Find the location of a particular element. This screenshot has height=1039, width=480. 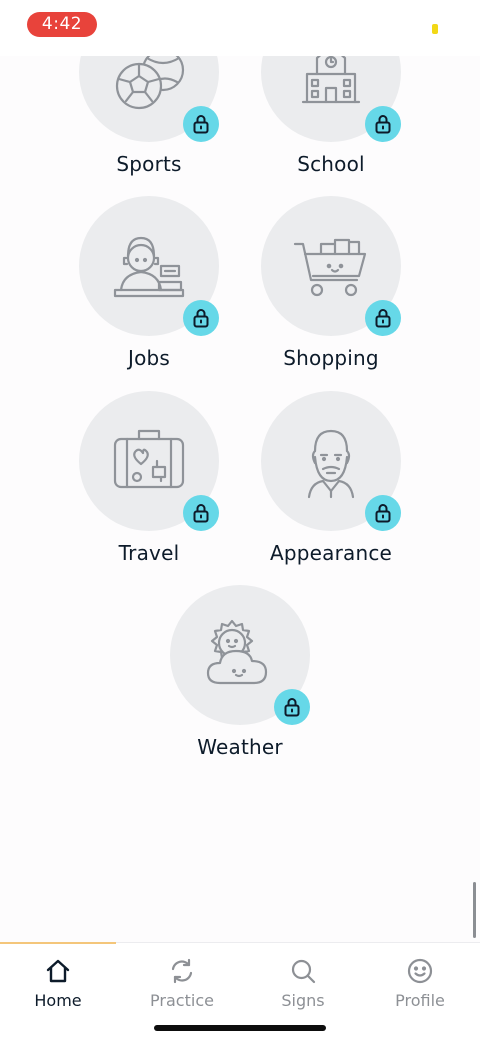

nav-home: Home is located at coordinates (59, 987).